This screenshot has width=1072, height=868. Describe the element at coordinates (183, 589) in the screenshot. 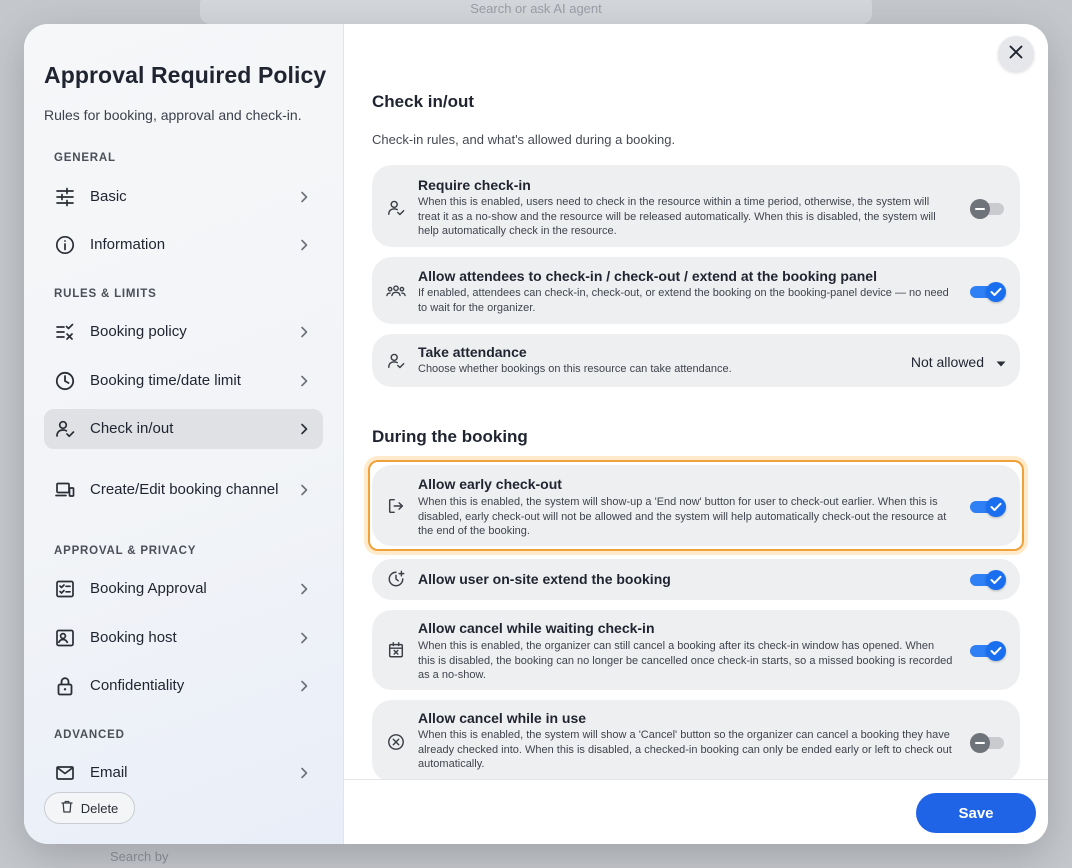

I see `sidebar-item-booking-approval: Booking Approval` at that location.